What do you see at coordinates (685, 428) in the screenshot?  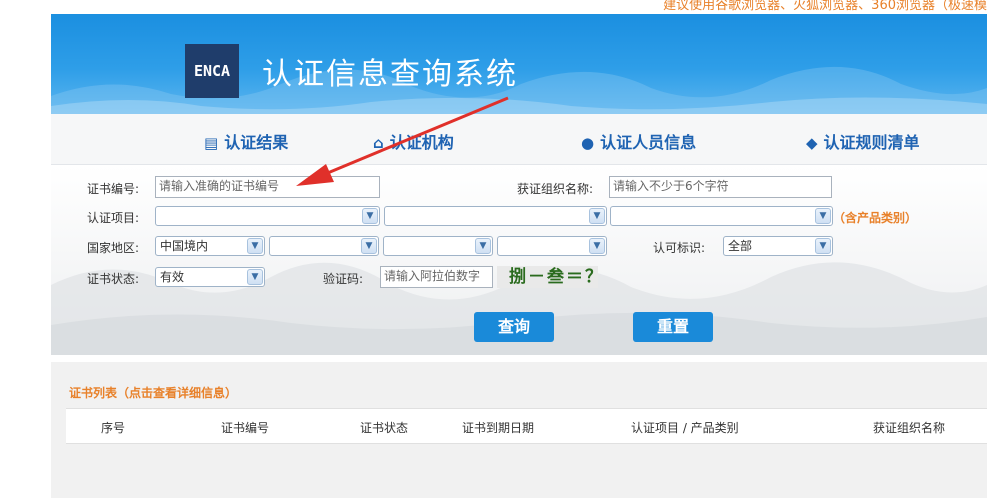 I see `column-header: 认证项目 / 产品类别` at bounding box center [685, 428].